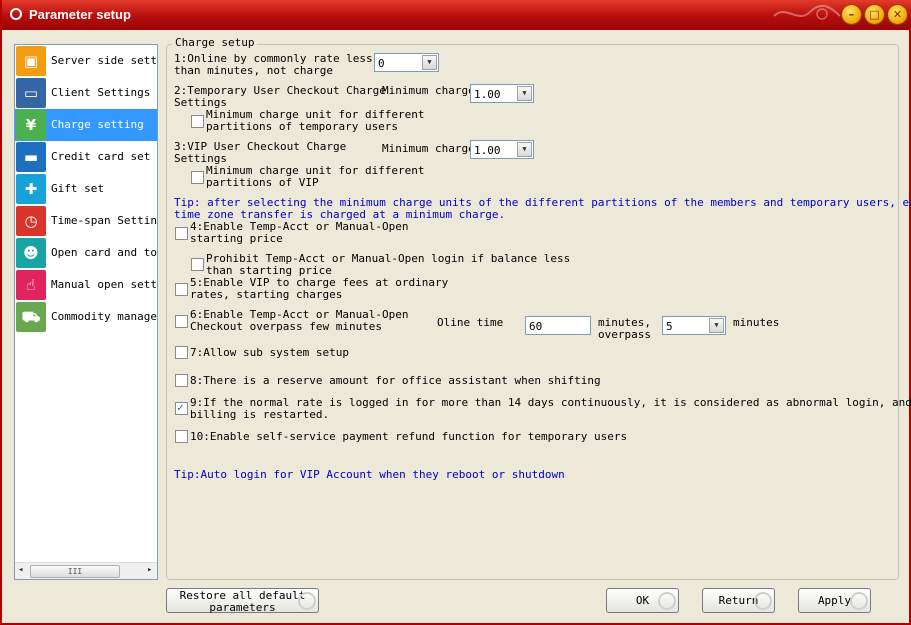 The image size is (911, 625). What do you see at coordinates (104, 316) in the screenshot?
I see `sidebar-item-label: Commodity manageme` at bounding box center [104, 316].